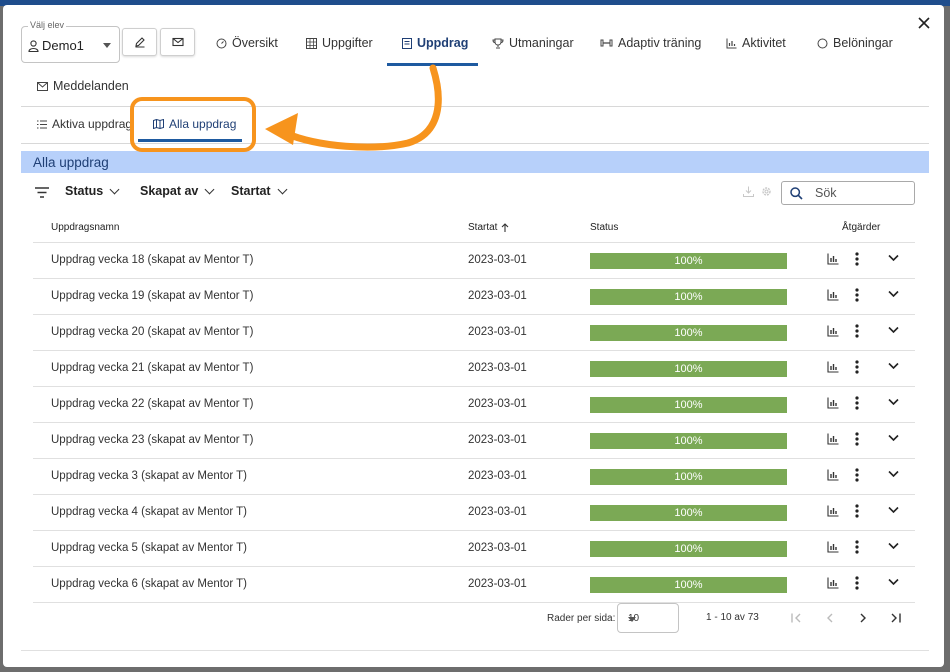 Image resolution: width=950 pixels, height=672 pixels. I want to click on arrow-curve, so click(361, 107).